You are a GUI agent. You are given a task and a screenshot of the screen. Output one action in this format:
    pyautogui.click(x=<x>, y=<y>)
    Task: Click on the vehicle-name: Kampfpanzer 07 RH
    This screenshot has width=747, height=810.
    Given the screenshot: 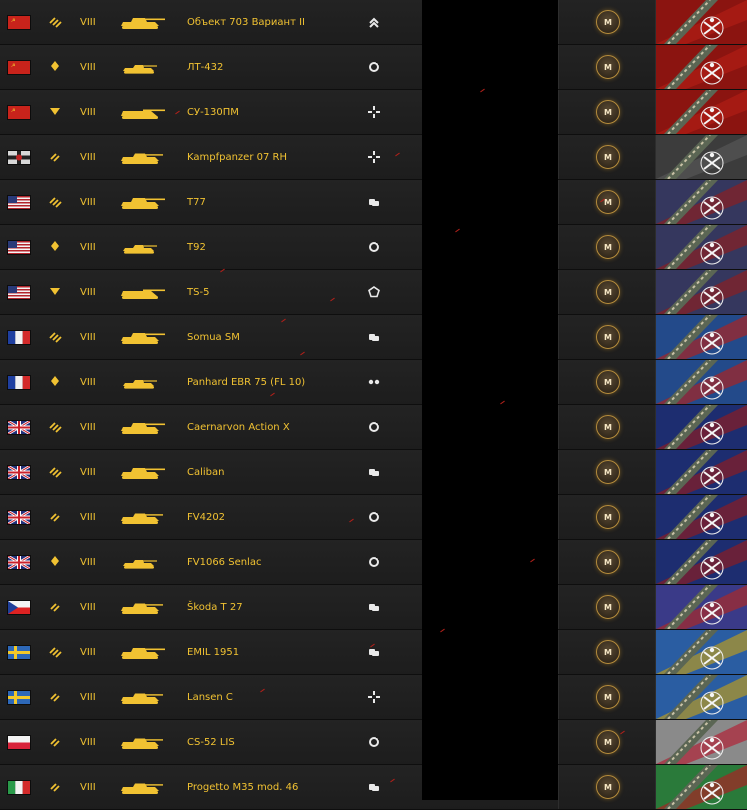 What is the action you would take?
    pyautogui.click(x=272, y=157)
    